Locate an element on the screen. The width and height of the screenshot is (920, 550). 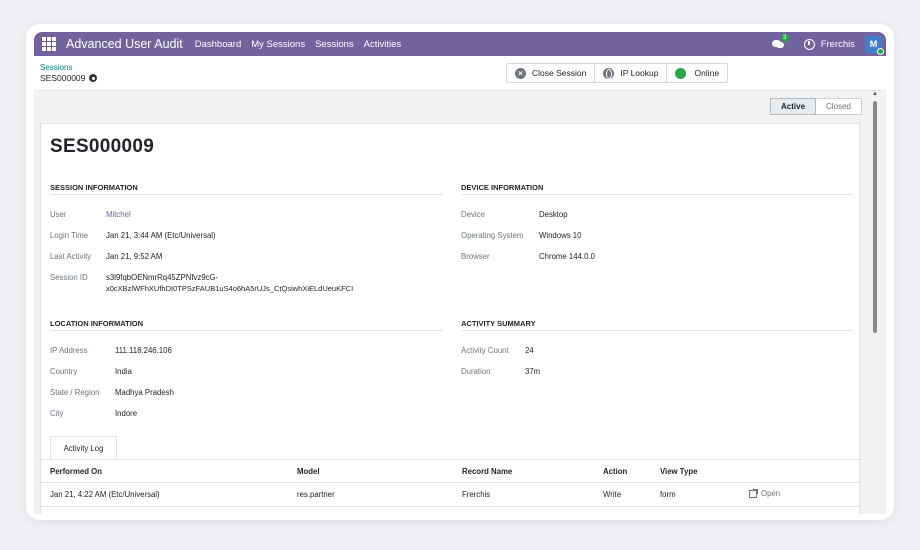
cell-model: res.partner is located at coordinates (316, 494).